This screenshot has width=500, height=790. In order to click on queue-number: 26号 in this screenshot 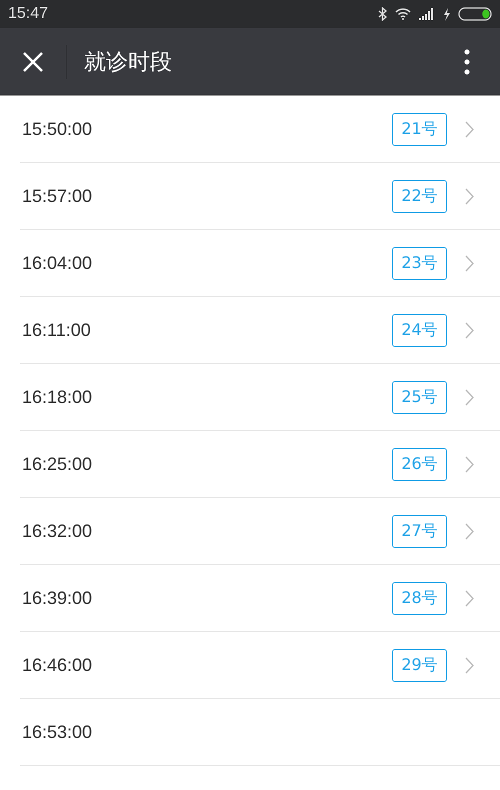, I will do `click(419, 464)`.